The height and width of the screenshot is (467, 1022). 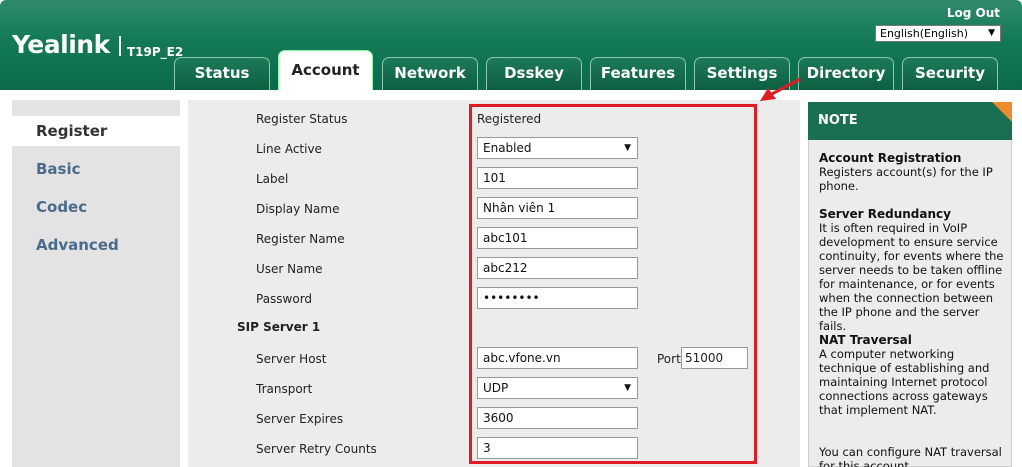 I want to click on server-retry-label: Server Retry Counts, so click(x=316, y=449).